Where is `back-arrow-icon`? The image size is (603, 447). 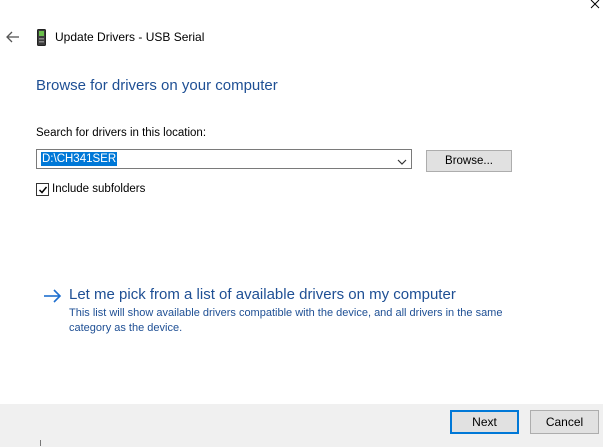
back-arrow-icon is located at coordinates (13, 37).